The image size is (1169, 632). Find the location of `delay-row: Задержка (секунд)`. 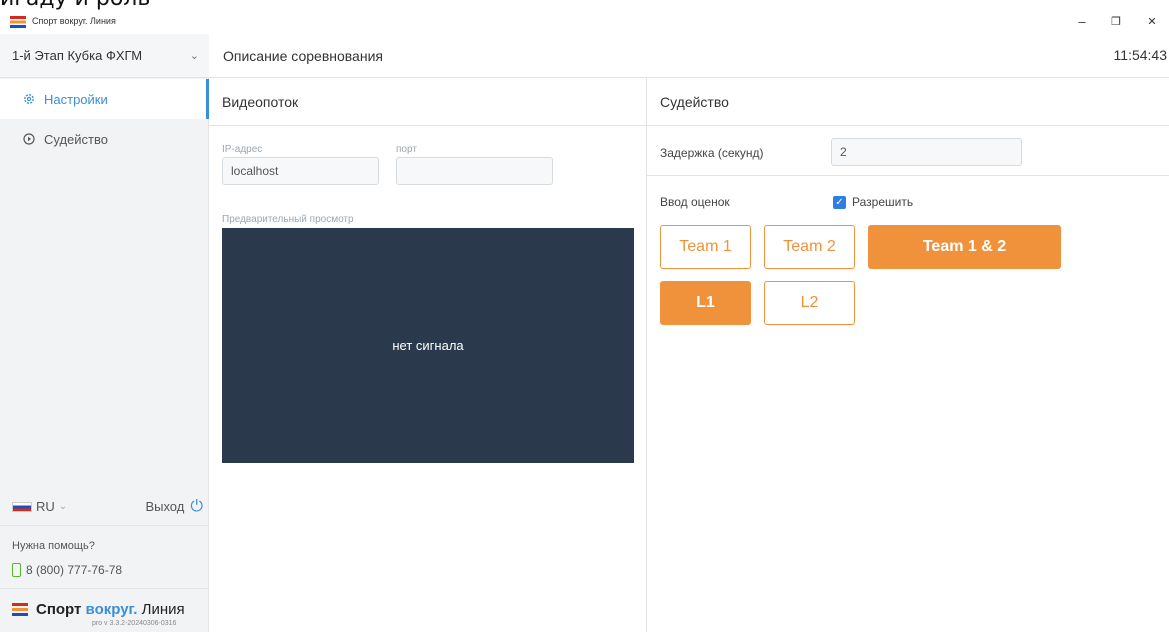

delay-row: Задержка (секунд) is located at coordinates (908, 151).